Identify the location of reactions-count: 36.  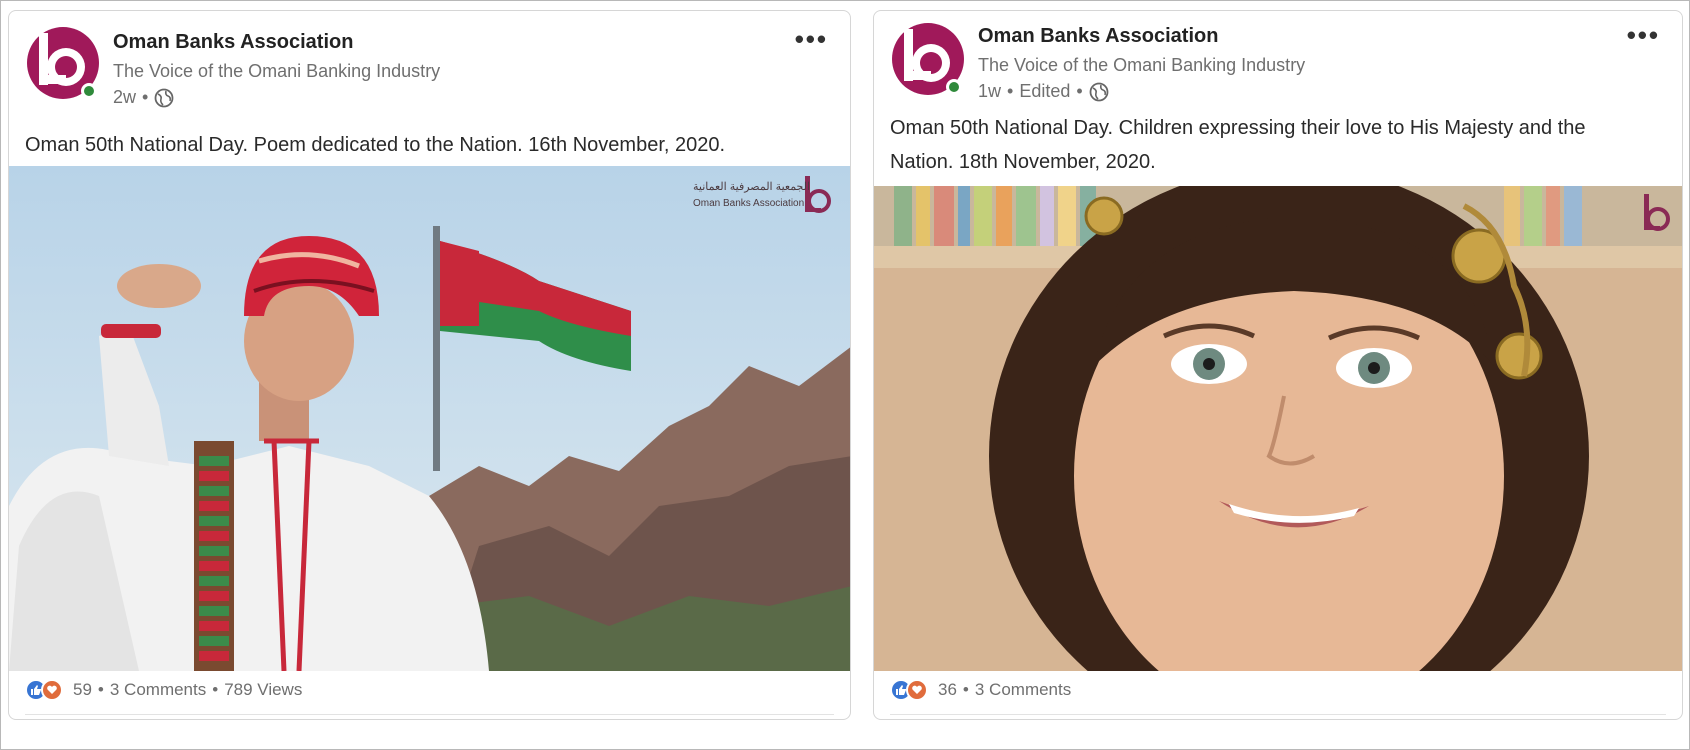
(947, 690).